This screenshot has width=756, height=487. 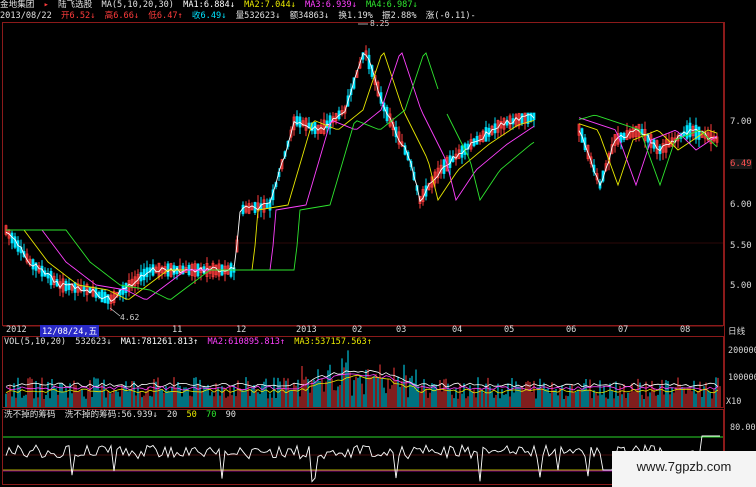 What do you see at coordinates (457, 330) in the screenshot?
I see `time-label-04: 04` at bounding box center [457, 330].